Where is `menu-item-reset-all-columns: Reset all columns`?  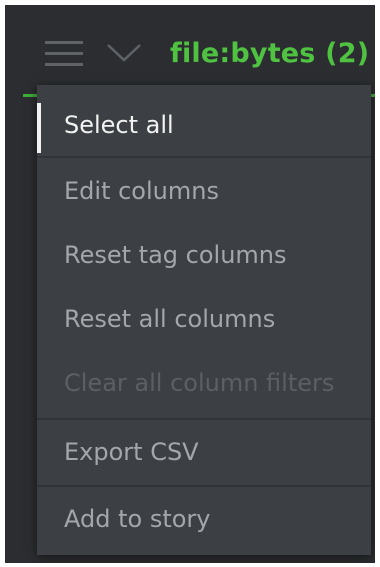
menu-item-reset-all-columns: Reset all columns is located at coordinates (204, 319).